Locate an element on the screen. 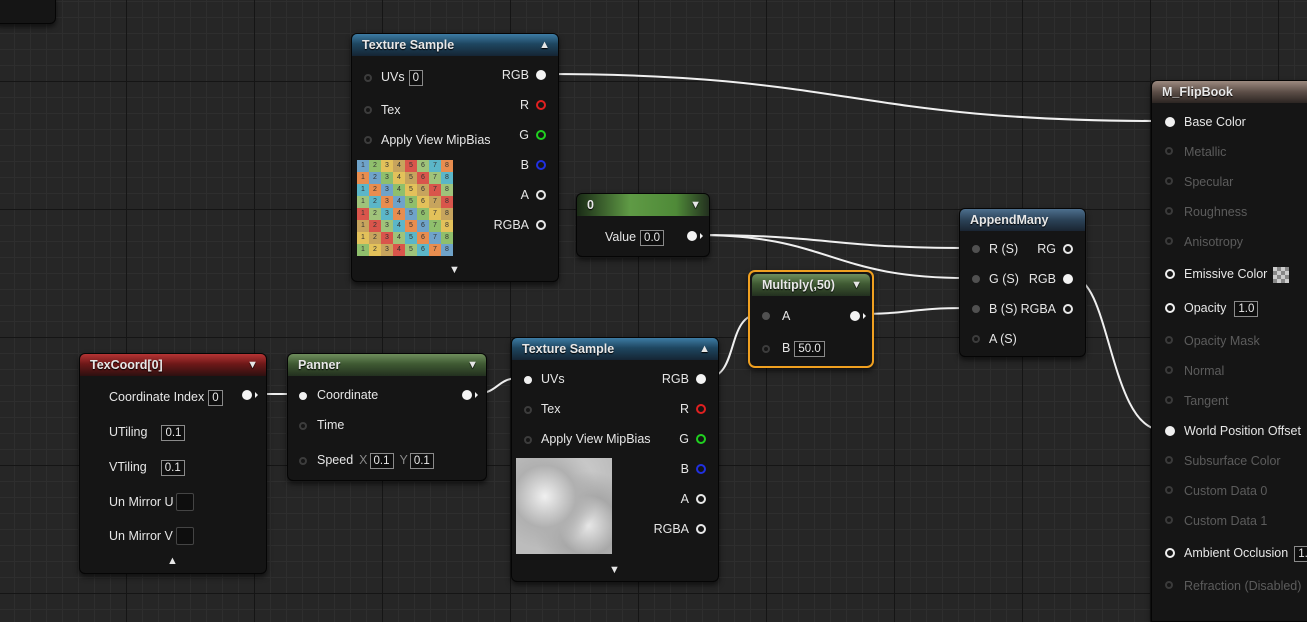  node-header: M_FlipBook is located at coordinates (1229, 92).